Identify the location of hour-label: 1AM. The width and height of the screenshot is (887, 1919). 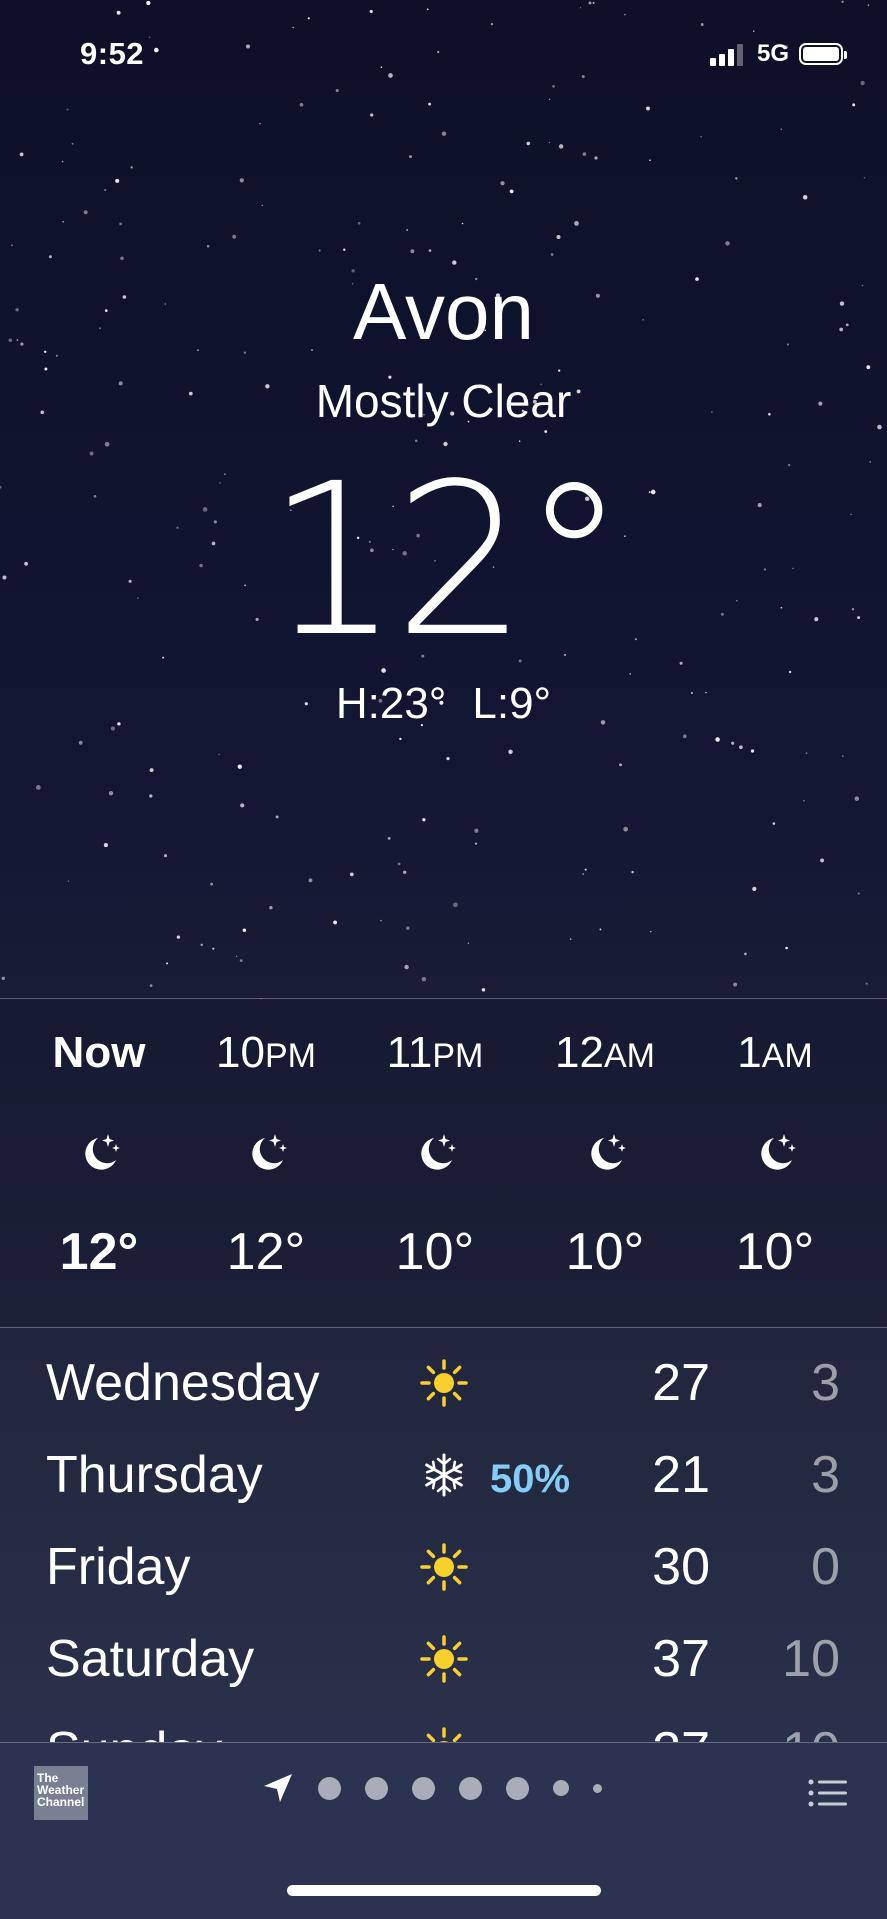
(775, 1052).